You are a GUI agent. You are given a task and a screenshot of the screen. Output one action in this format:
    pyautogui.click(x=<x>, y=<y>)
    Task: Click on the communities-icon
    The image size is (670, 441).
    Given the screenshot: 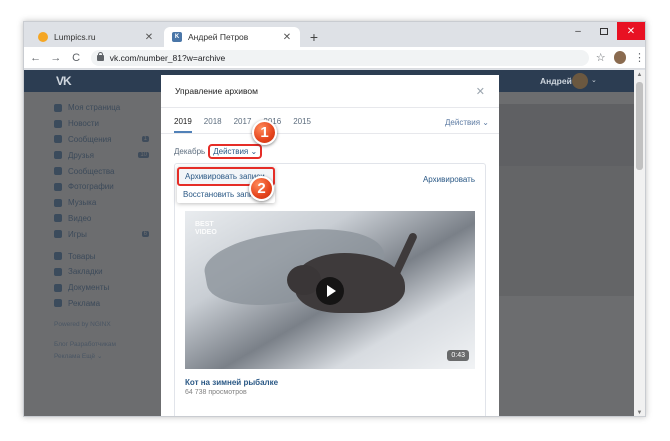 What is the action you would take?
    pyautogui.click(x=58, y=171)
    